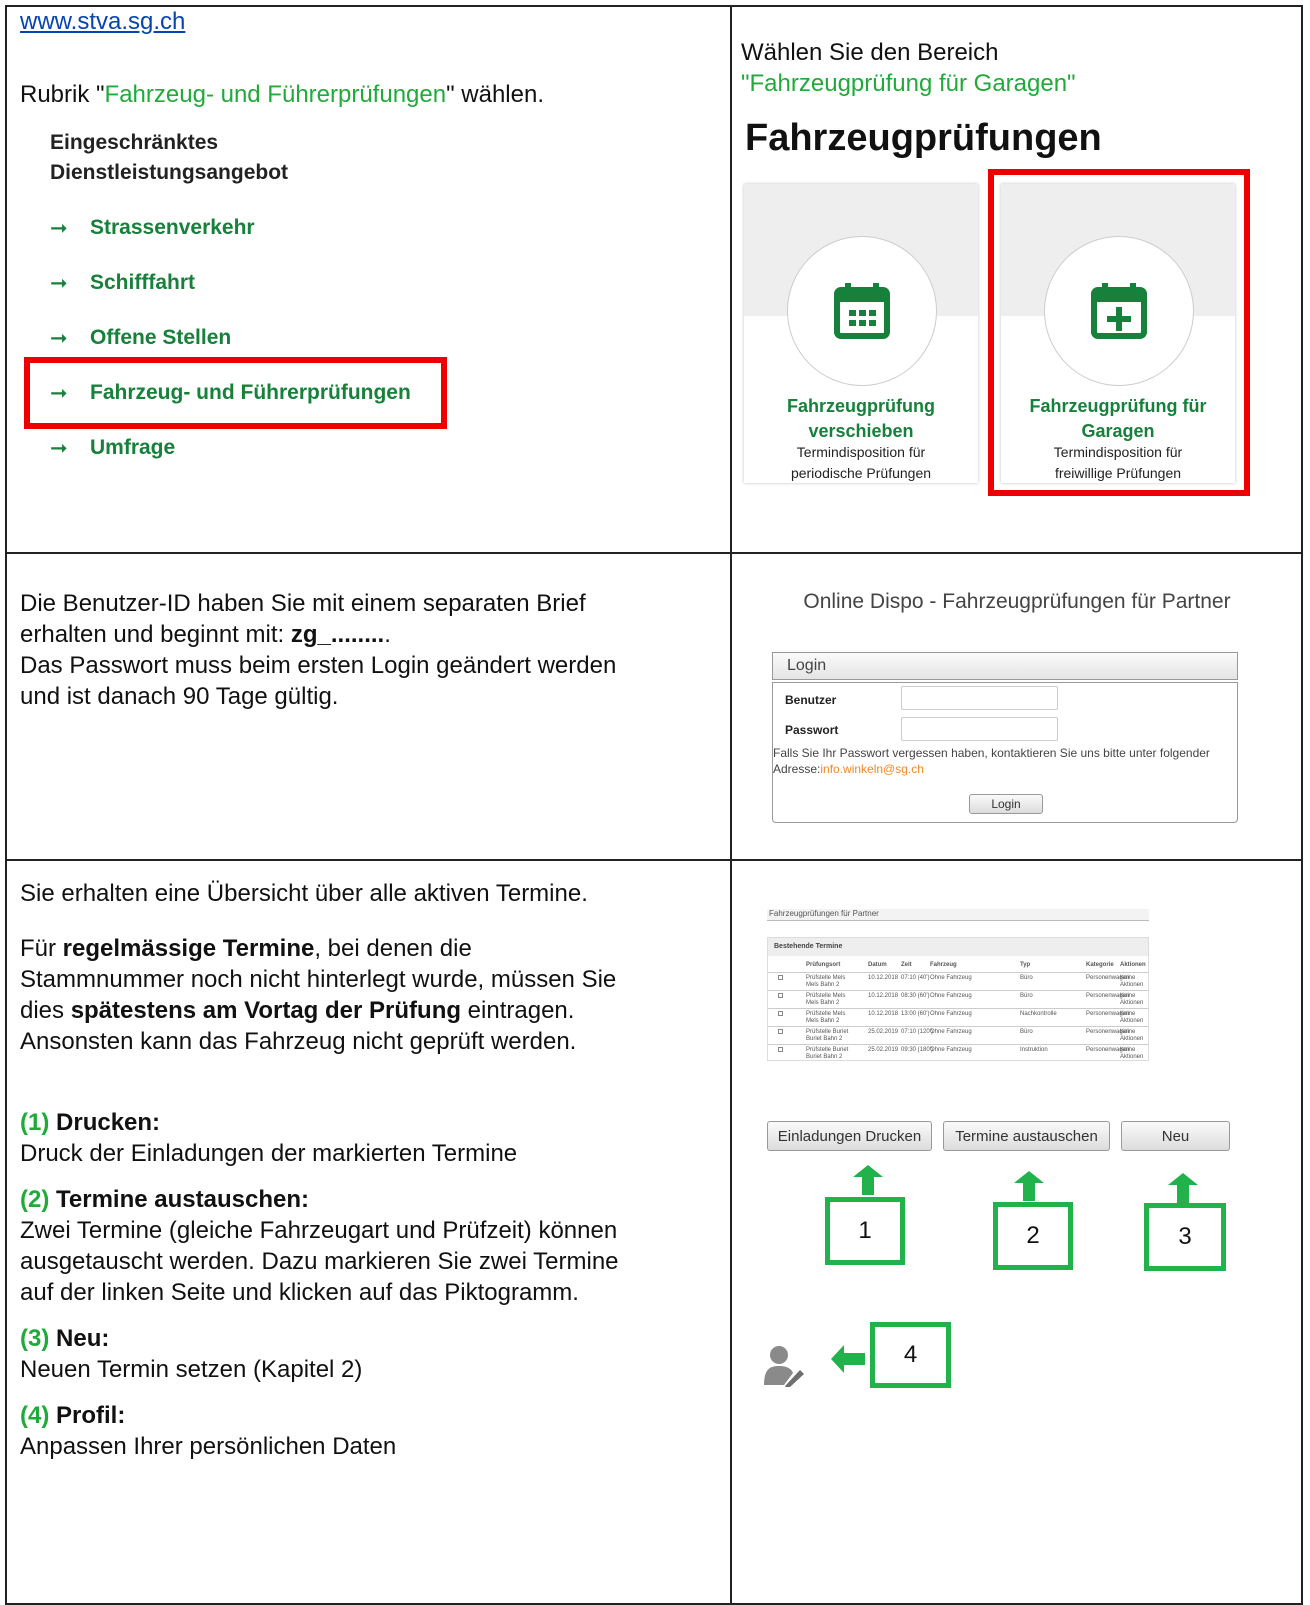  I want to click on para-mid: , bei denen die, so click(393, 948).